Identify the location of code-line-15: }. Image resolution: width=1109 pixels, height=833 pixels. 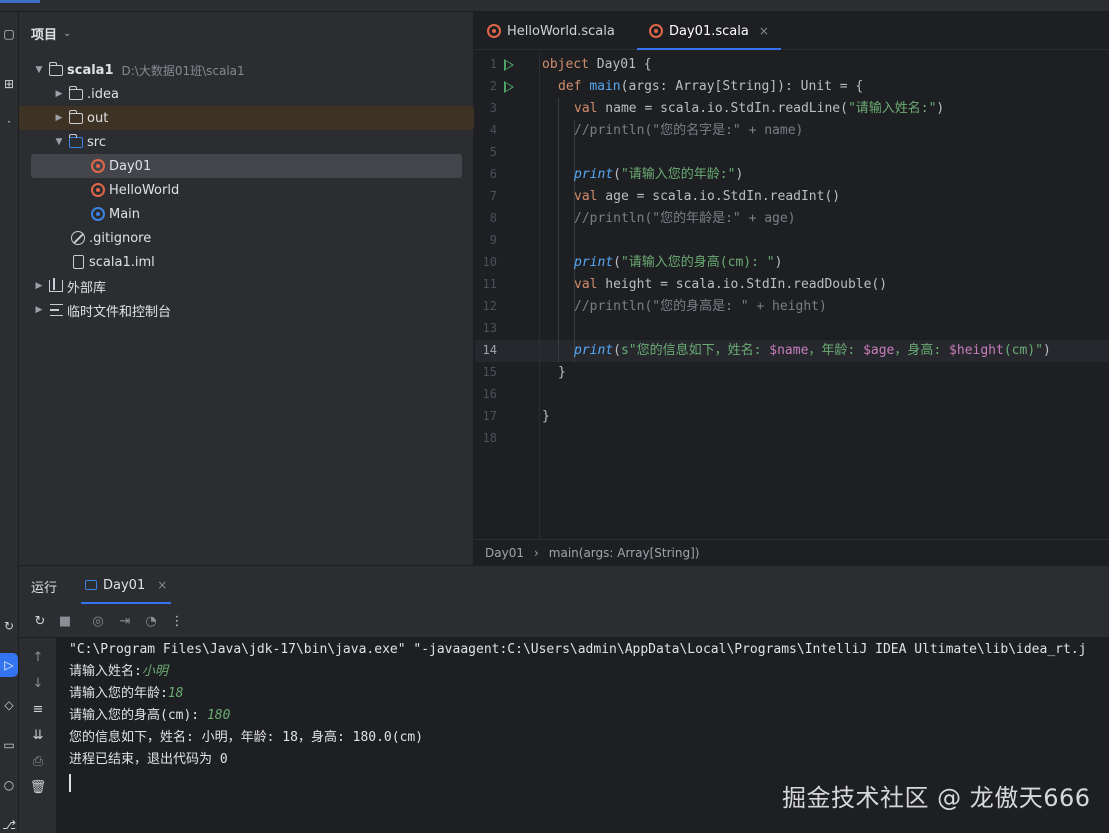
(562, 372).